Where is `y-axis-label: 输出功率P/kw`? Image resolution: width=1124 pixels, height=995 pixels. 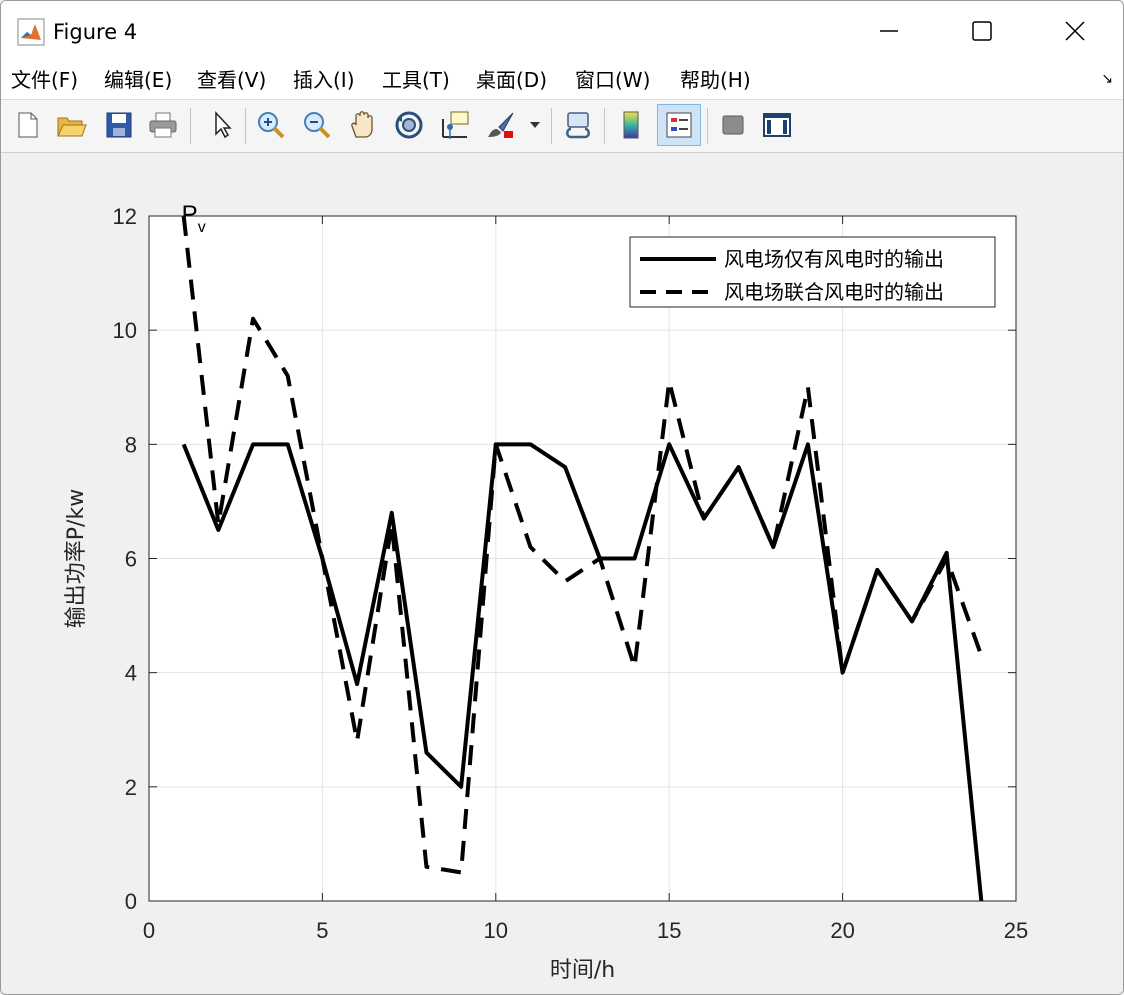 y-axis-label: 输出功率P/kw is located at coordinates (76, 558).